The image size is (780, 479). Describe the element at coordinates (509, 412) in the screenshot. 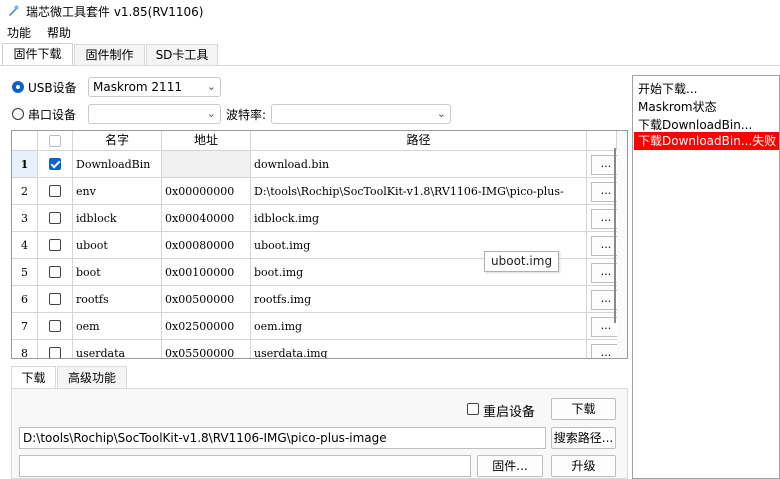

I see `reboot-device-label: 重启设备` at that location.